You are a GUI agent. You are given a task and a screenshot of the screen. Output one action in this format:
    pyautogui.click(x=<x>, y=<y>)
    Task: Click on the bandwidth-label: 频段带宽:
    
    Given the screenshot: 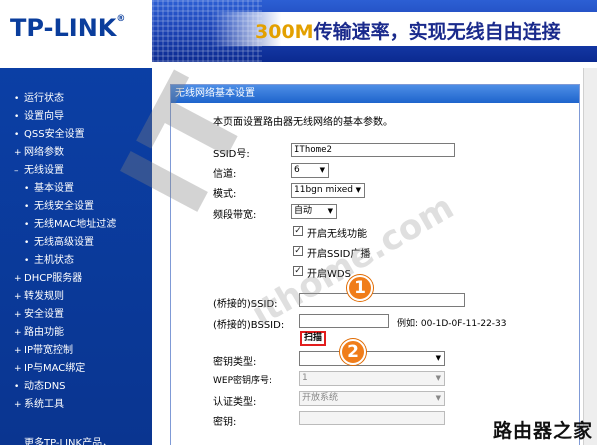 What is the action you would take?
    pyautogui.click(x=235, y=215)
    